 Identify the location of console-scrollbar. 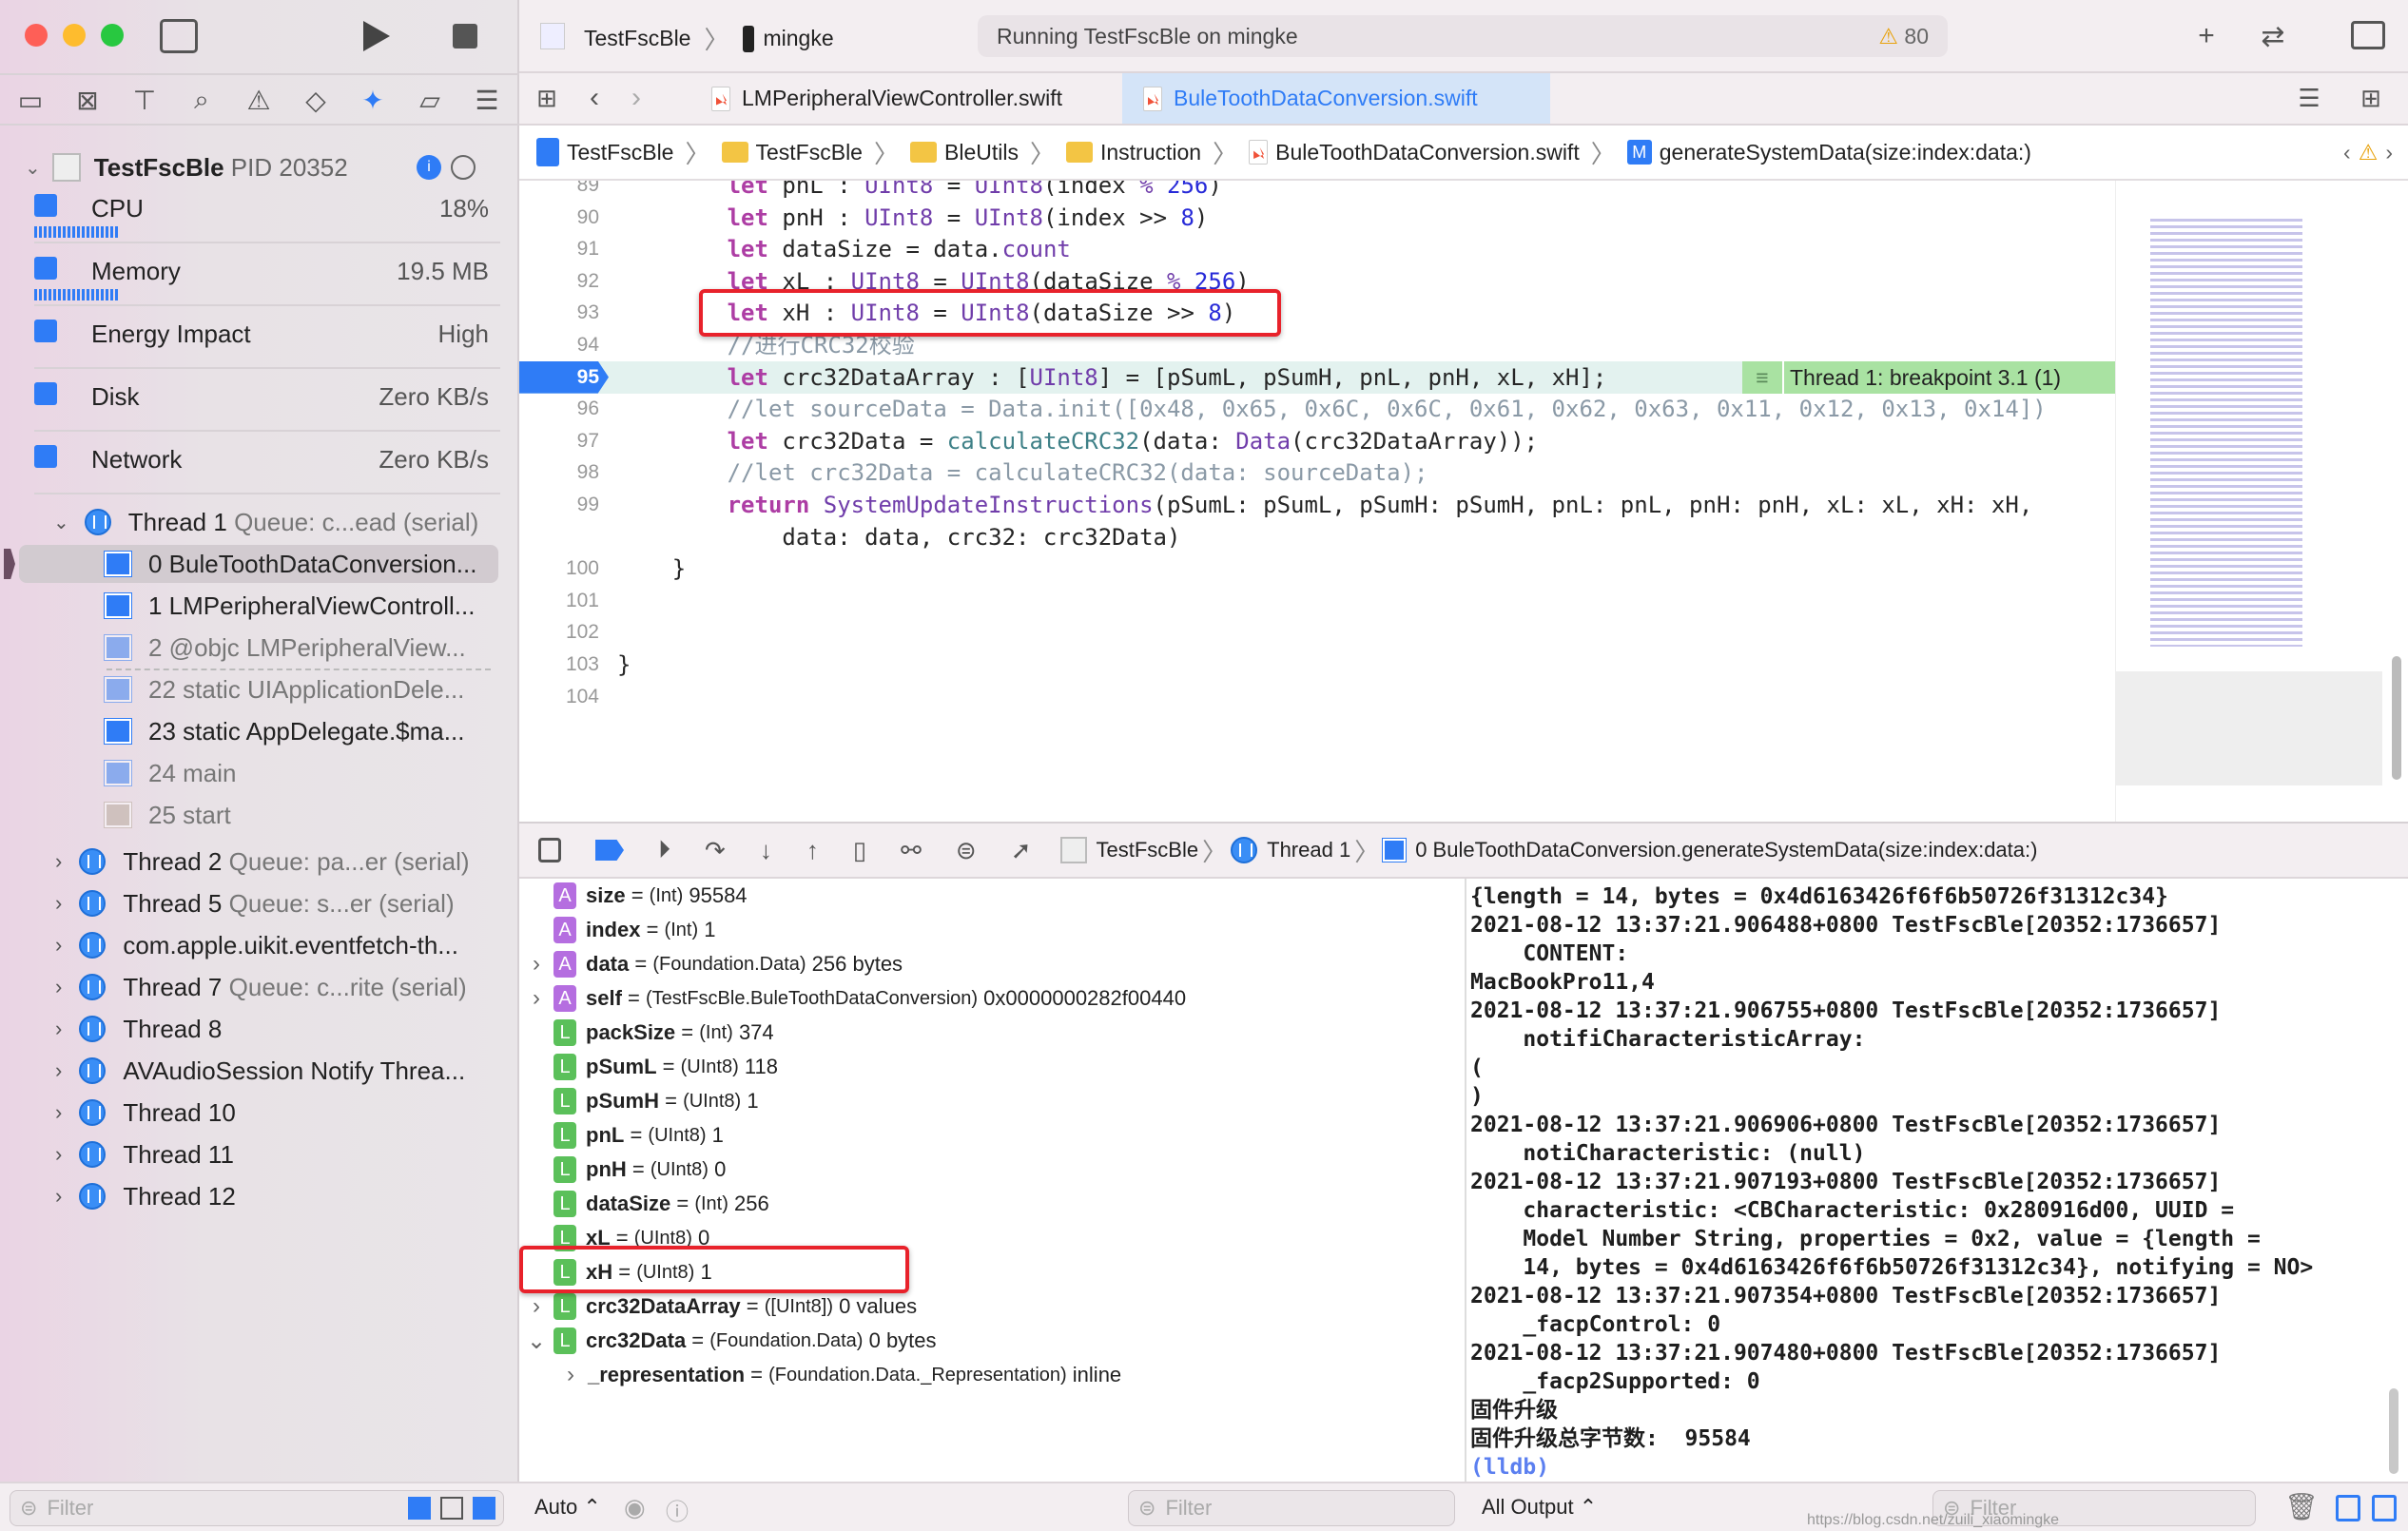
(2394, 1431).